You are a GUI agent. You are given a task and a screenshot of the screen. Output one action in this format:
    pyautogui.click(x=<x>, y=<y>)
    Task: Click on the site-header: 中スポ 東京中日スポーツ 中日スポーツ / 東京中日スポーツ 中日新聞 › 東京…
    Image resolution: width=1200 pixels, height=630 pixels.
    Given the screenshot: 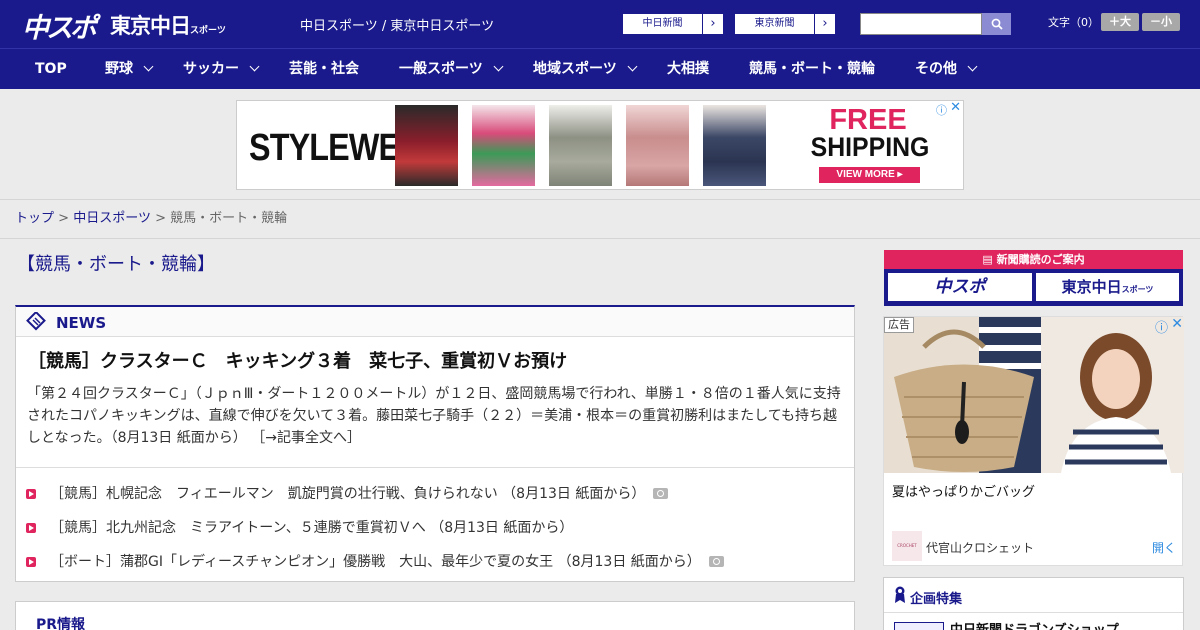 What is the action you would take?
    pyautogui.click(x=600, y=24)
    